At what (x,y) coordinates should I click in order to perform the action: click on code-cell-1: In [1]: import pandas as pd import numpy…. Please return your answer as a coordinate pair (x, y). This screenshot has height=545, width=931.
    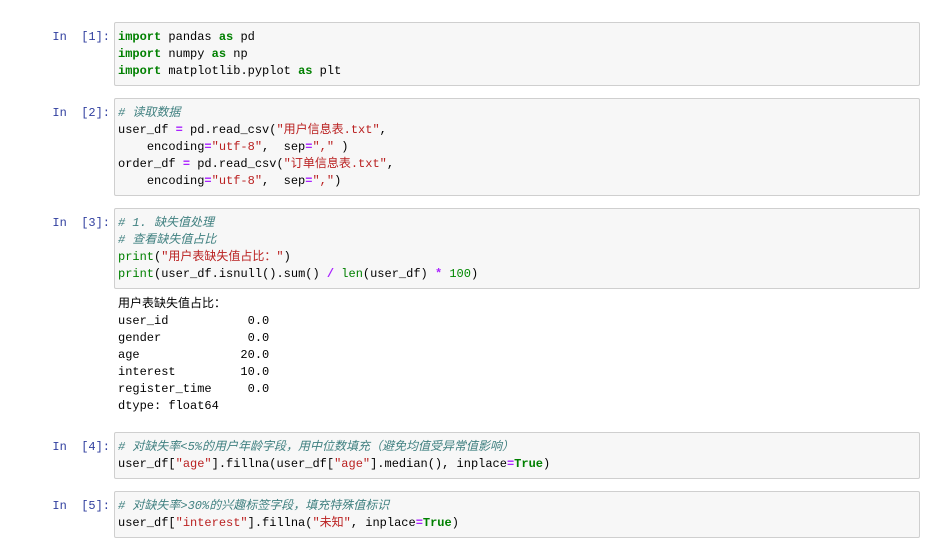
    Looking at the image, I should click on (465, 54).